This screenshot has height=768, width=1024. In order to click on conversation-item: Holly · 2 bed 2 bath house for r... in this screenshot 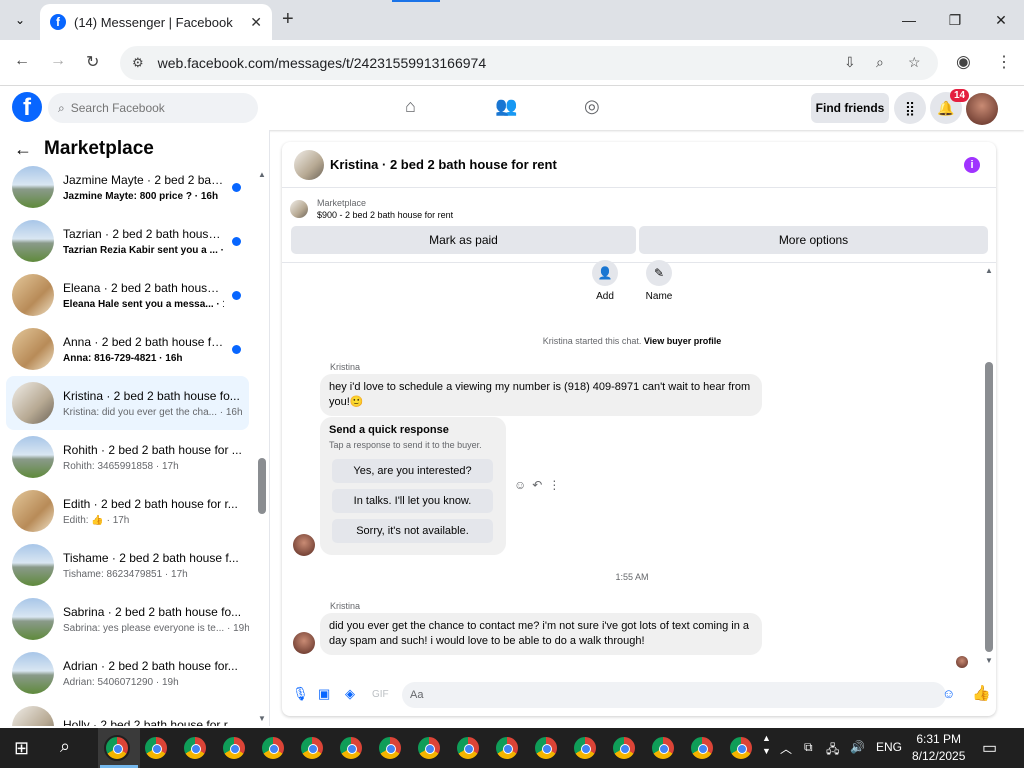, I will do `click(127, 713)`.